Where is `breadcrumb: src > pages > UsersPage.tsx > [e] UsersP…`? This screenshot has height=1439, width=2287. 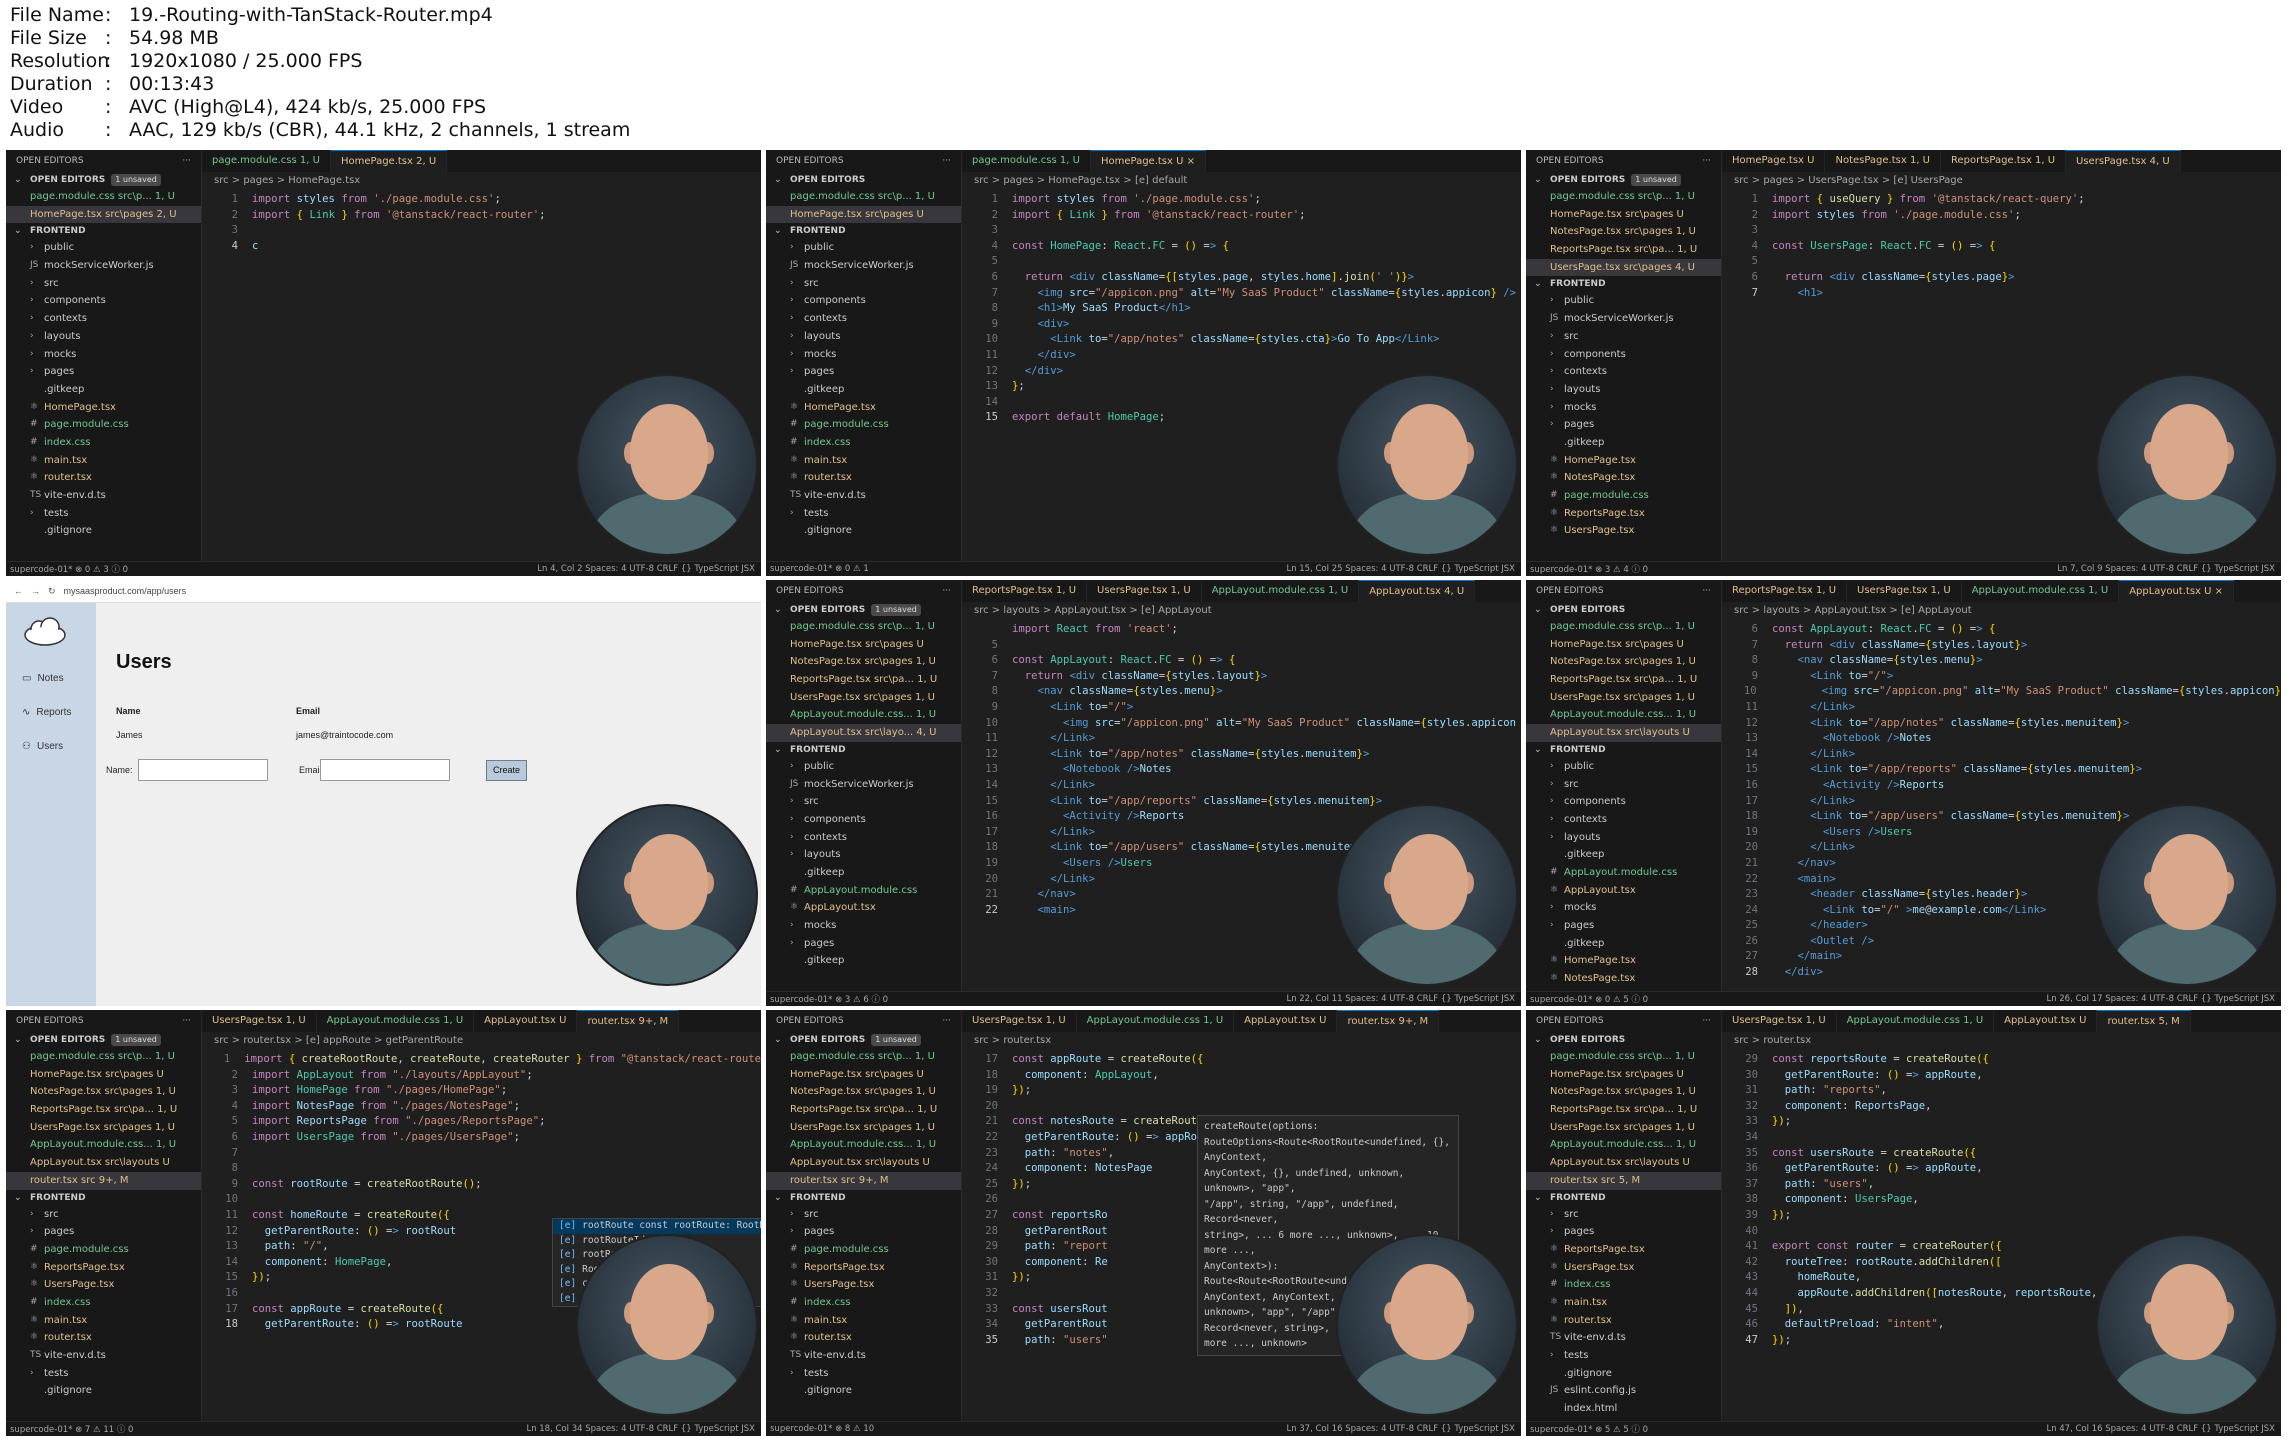
breadcrumb: src > pages > UsersPage.tsx > [e] UsersP… is located at coordinates (2001, 181).